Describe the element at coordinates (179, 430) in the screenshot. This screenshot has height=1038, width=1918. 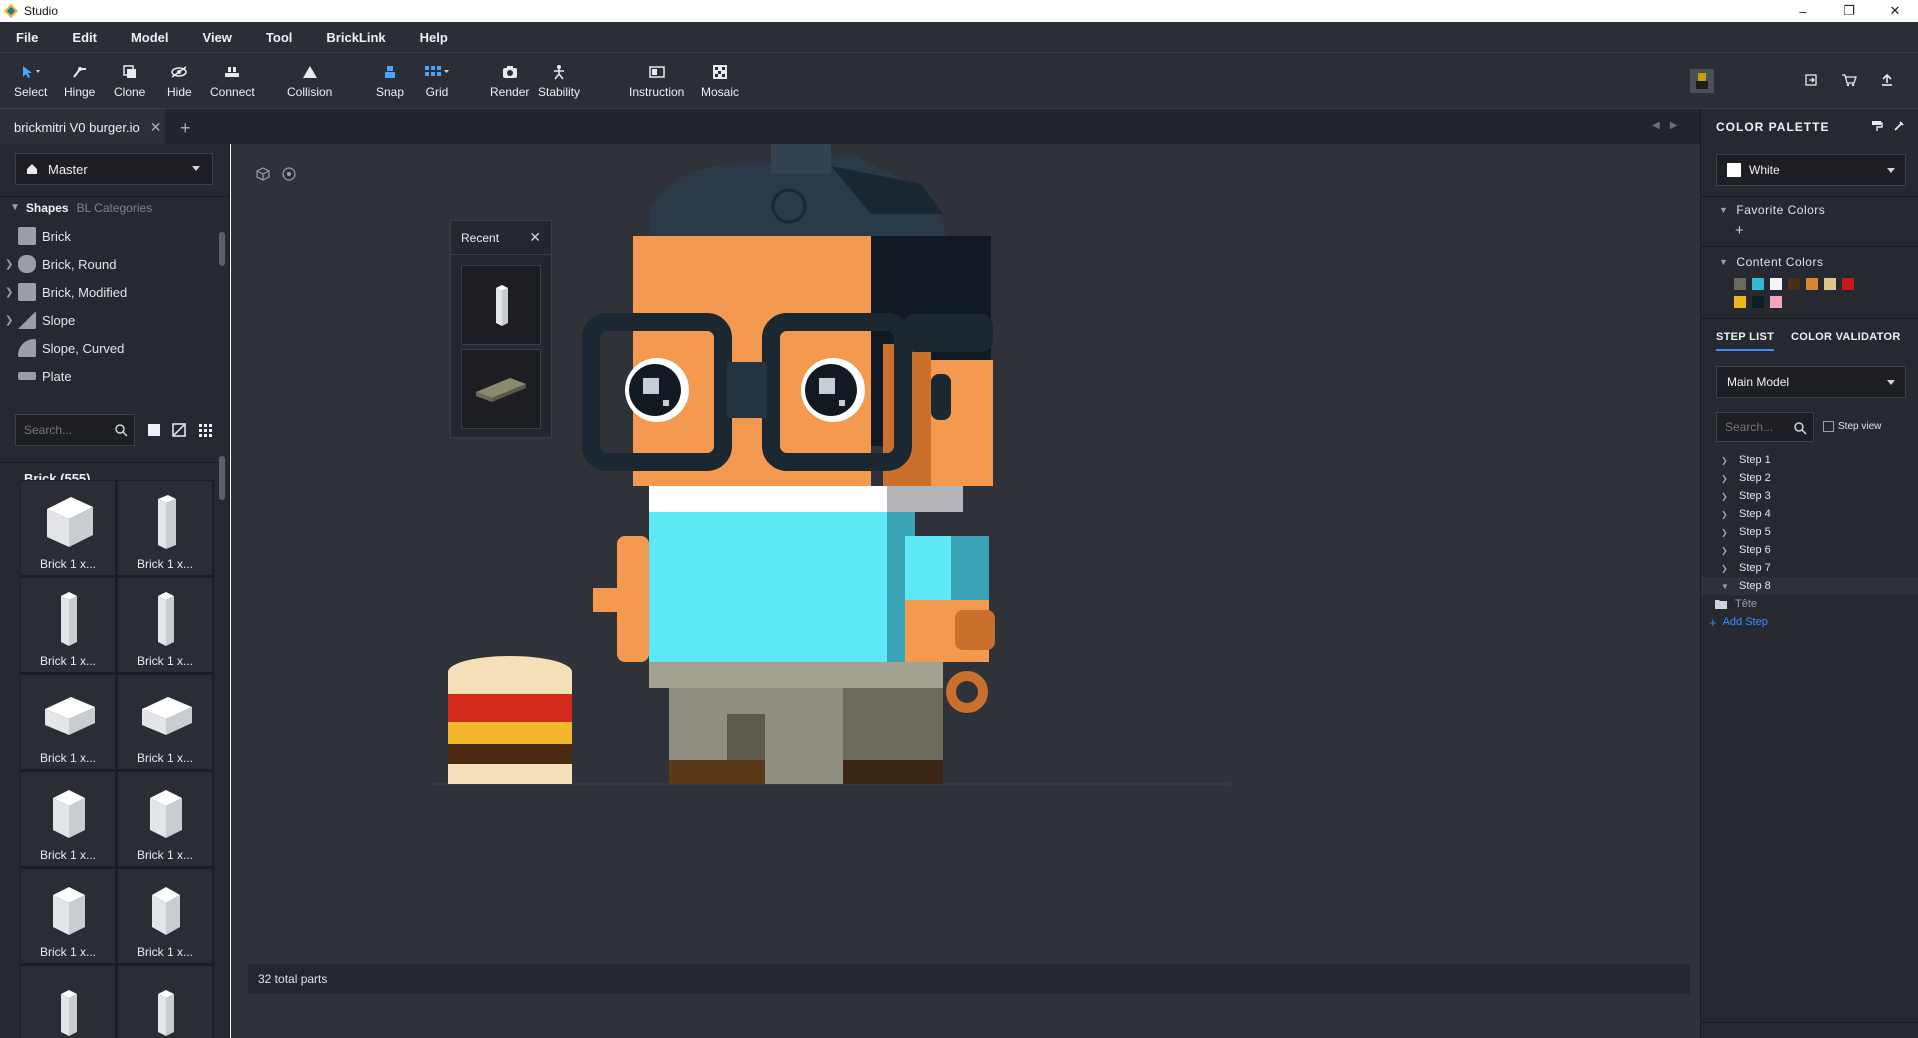
I see `color-view-icon` at that location.